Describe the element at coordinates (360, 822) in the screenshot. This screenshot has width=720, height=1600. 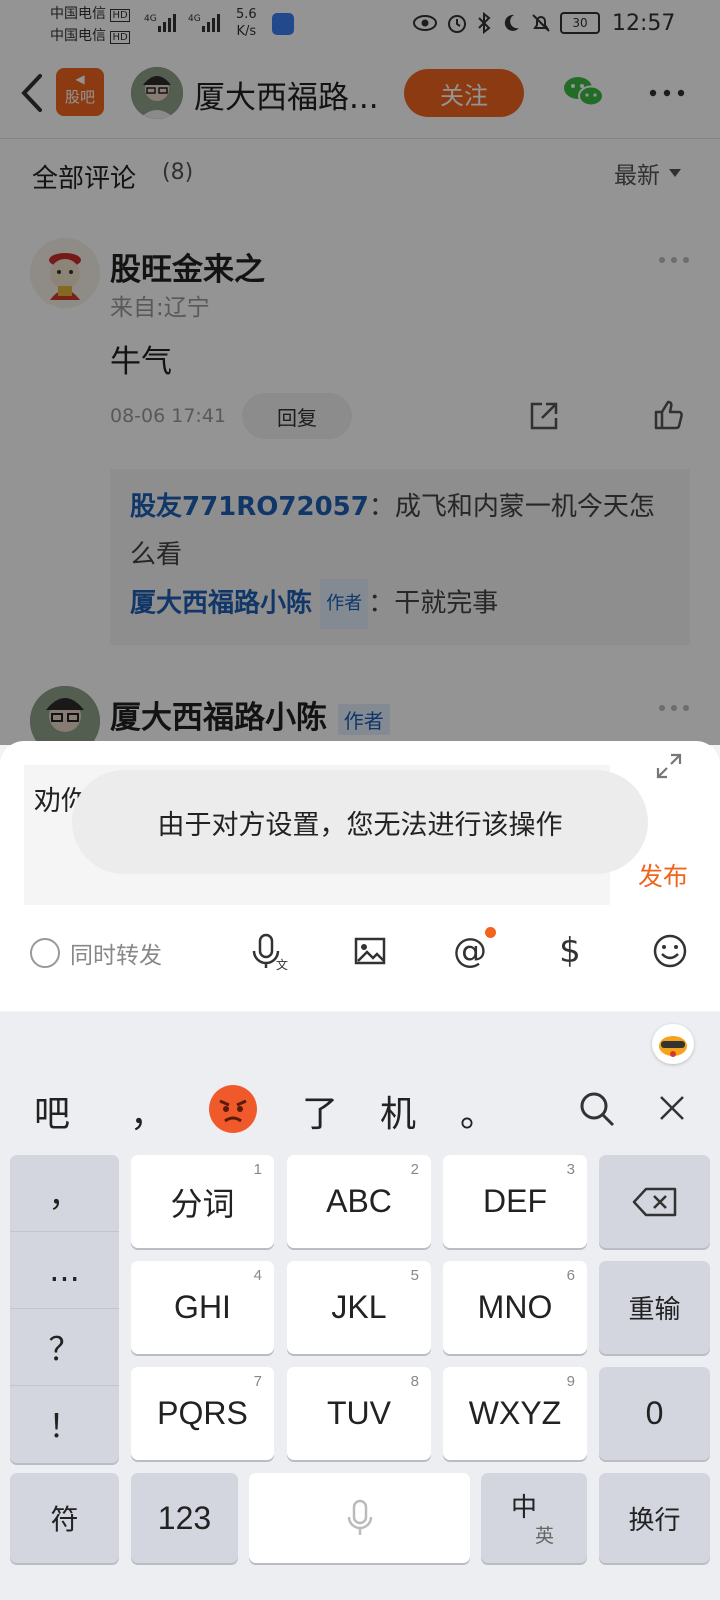
I see `toast-message: 由于对方设置，您无法进行该操作` at that location.